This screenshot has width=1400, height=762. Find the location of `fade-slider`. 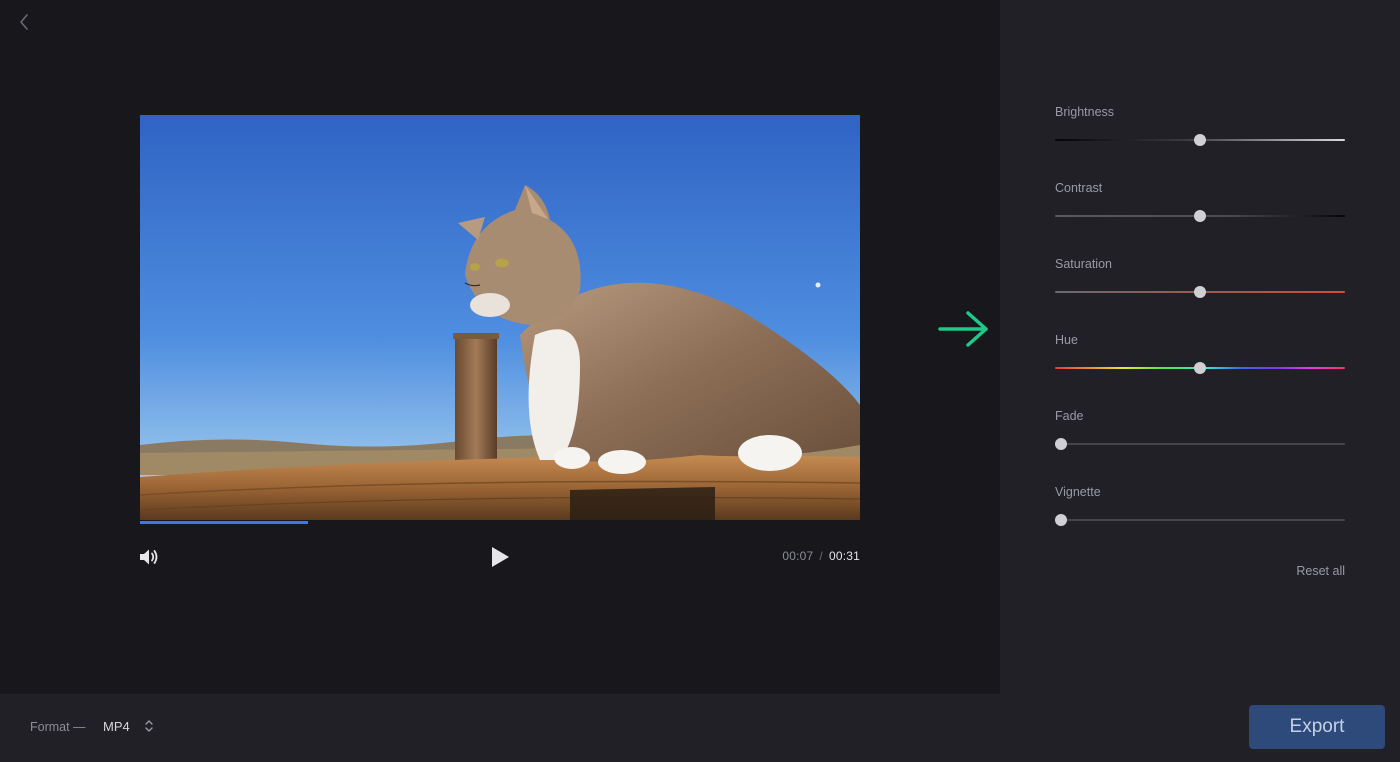

fade-slider is located at coordinates (1199, 444).